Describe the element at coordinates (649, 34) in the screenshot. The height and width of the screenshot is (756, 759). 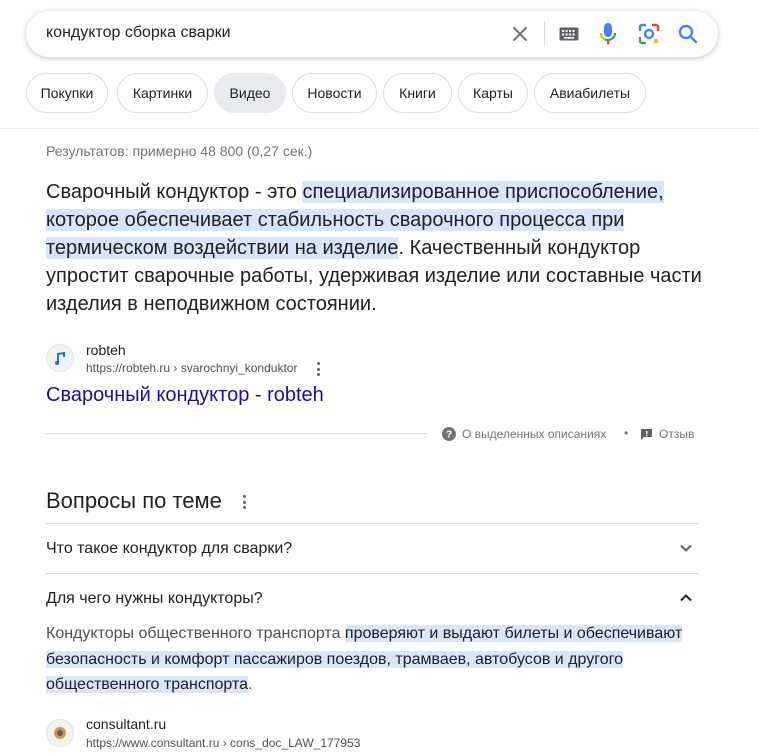
I see `camera-lens-icon` at that location.